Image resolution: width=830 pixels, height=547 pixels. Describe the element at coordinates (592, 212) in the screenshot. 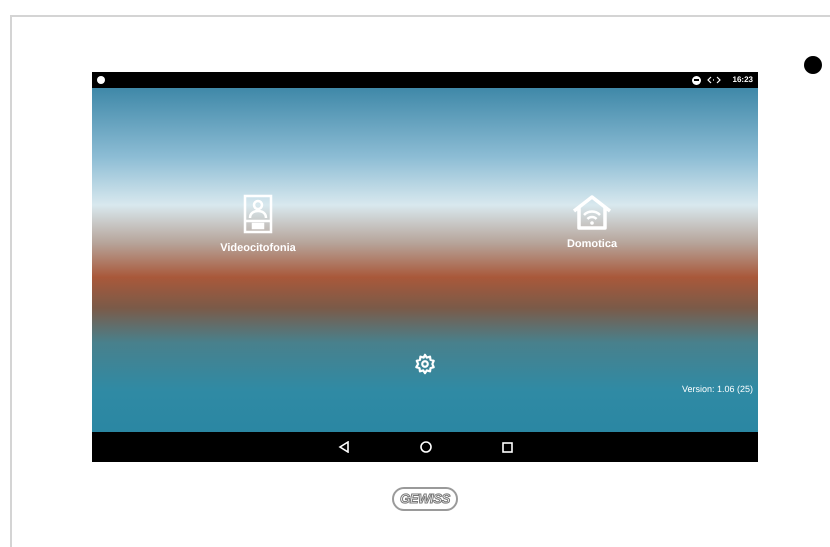

I see `house-wifi-icon` at that location.